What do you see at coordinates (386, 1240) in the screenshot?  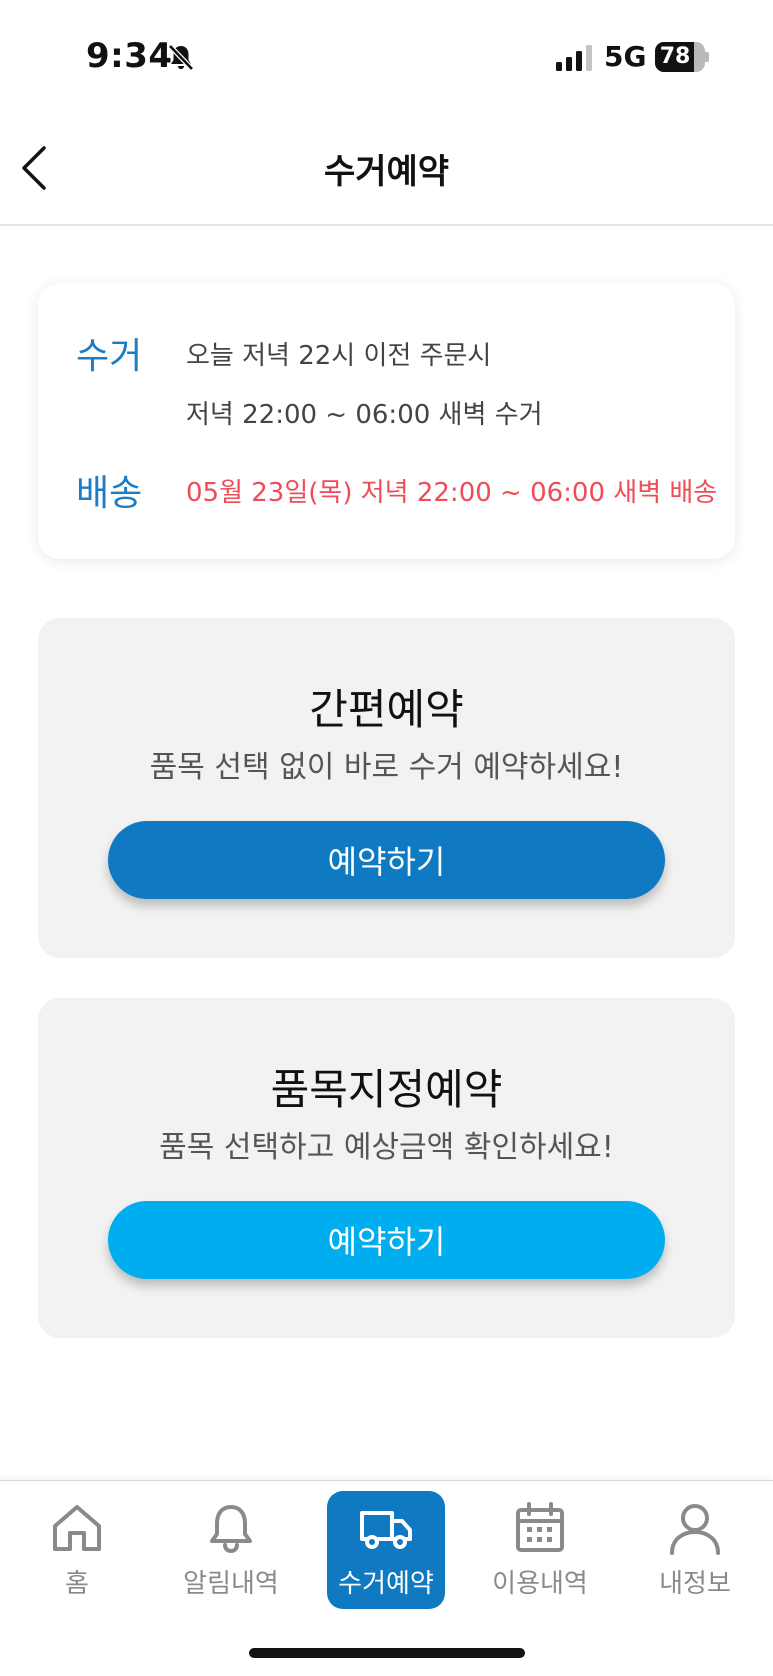 I see `item-reserve-button: 예약하기` at bounding box center [386, 1240].